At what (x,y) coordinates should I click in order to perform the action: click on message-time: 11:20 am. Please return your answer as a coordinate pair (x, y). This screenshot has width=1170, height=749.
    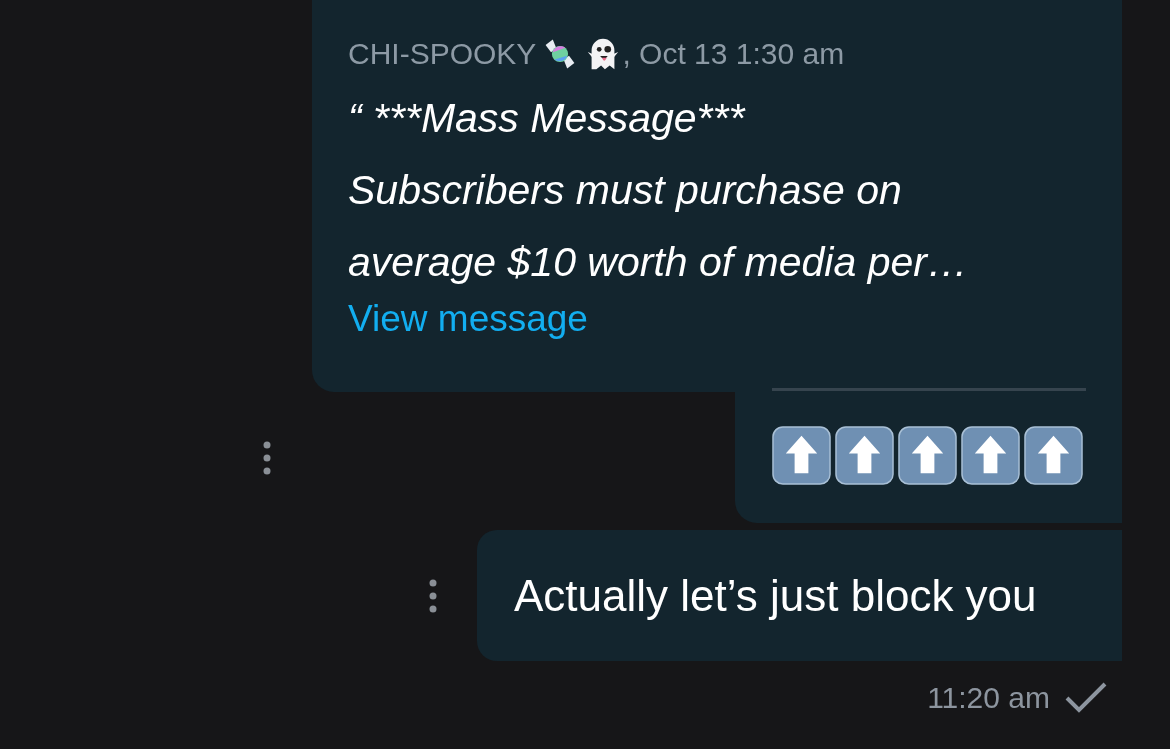
    Looking at the image, I should click on (988, 698).